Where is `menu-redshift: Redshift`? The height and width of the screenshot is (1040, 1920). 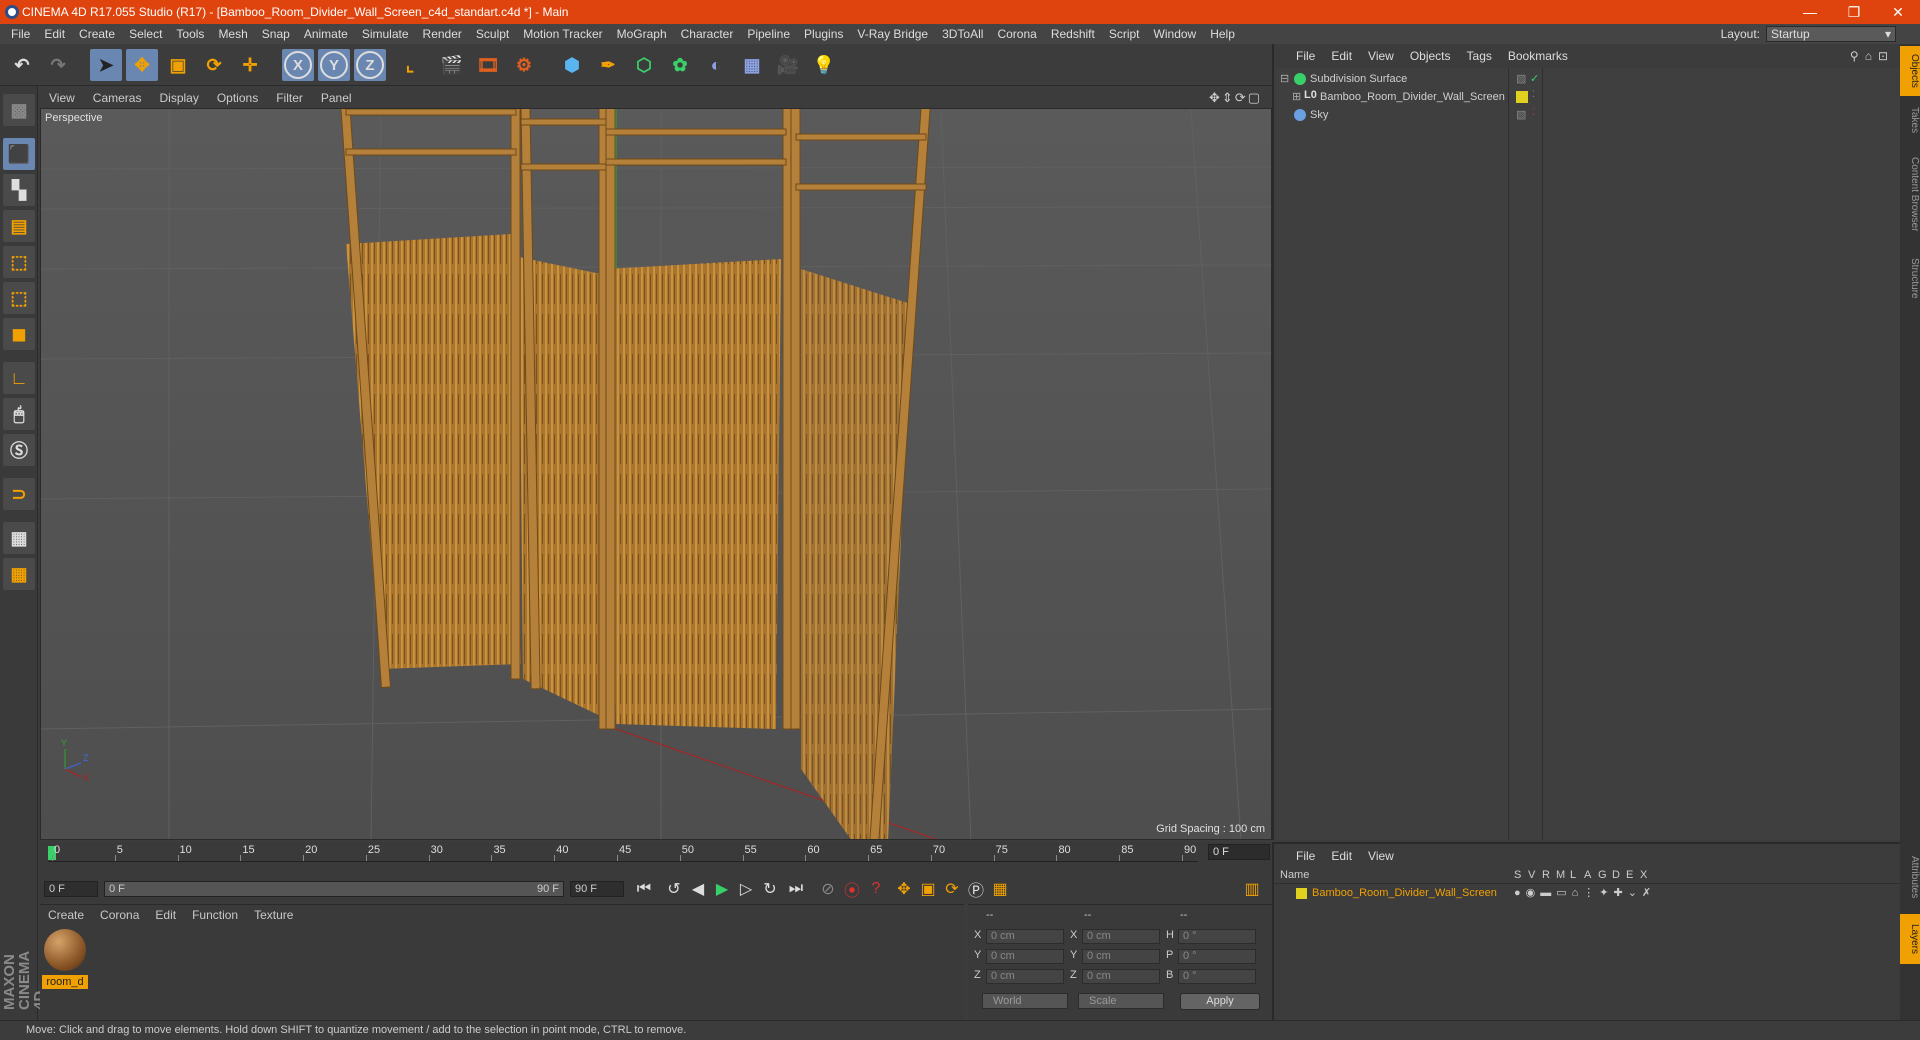 menu-redshift: Redshift is located at coordinates (1073, 34).